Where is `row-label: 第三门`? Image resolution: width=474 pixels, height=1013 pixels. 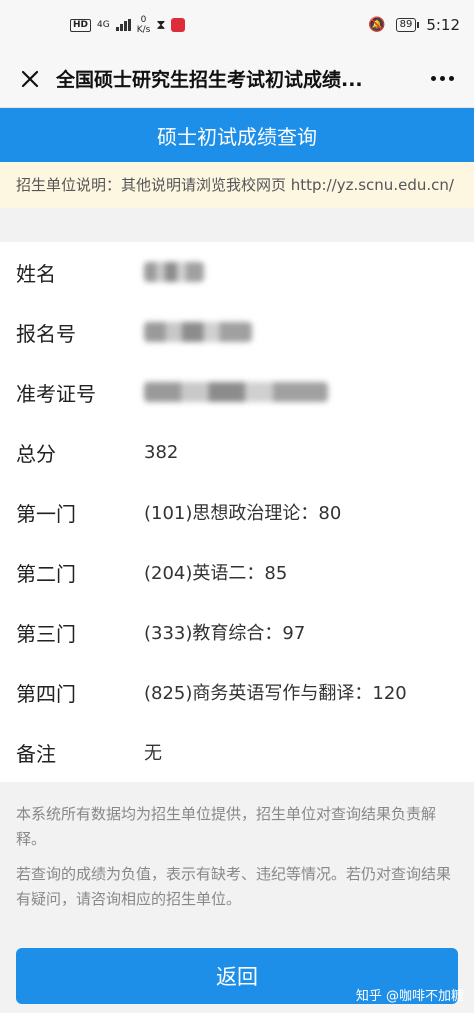 row-label: 第三门 is located at coordinates (46, 633).